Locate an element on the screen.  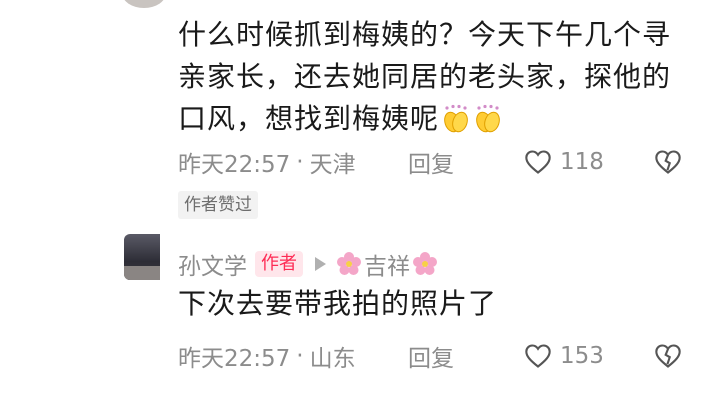
comment-line: 亲家长，还去她同居的老头家，探他的 is located at coordinates (425, 76).